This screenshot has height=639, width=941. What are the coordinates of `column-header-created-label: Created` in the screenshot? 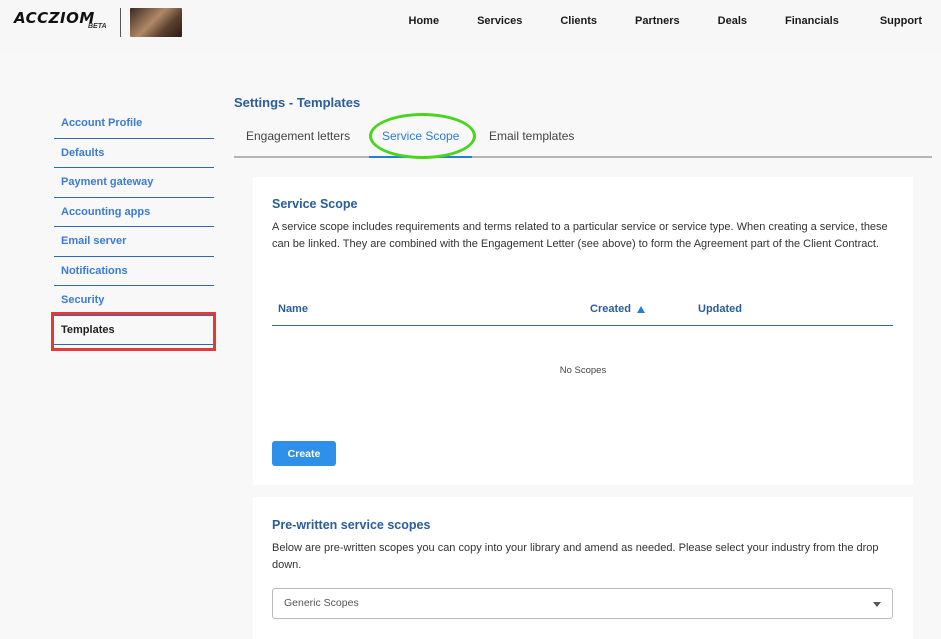 It's located at (610, 309).